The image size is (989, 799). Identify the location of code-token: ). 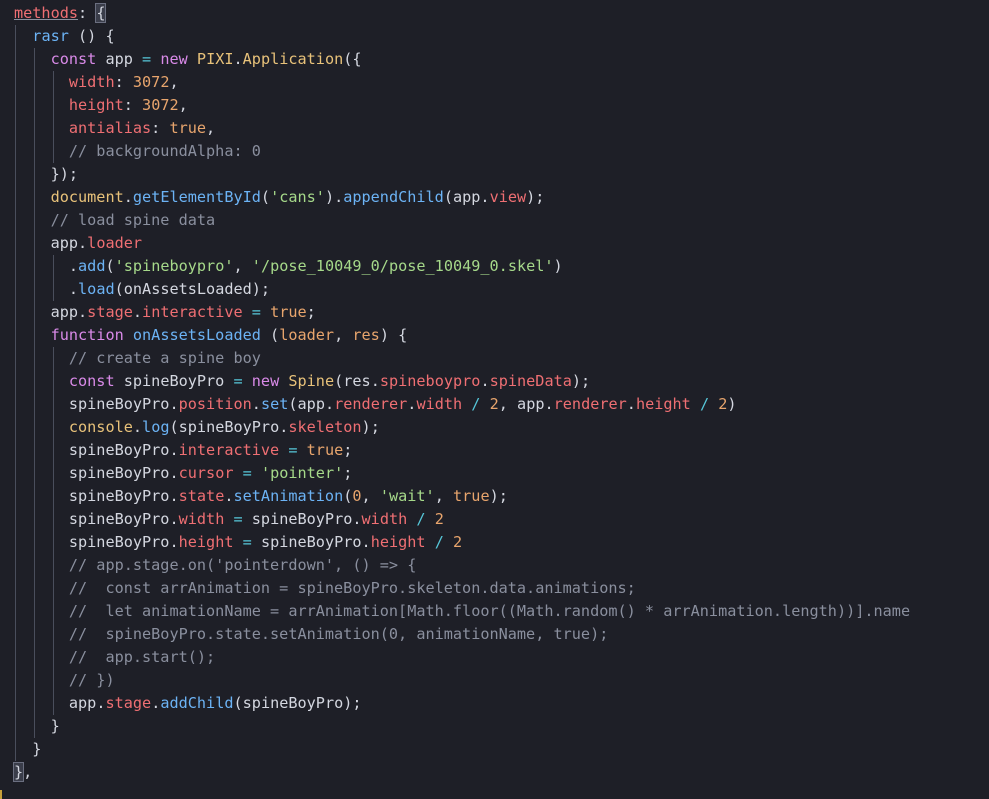
(732, 404).